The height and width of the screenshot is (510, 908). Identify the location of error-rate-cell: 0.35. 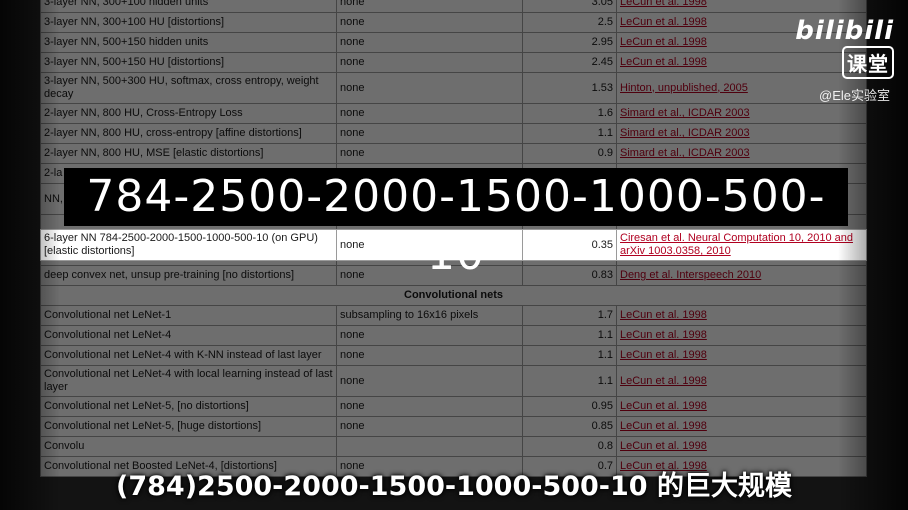
(569, 245).